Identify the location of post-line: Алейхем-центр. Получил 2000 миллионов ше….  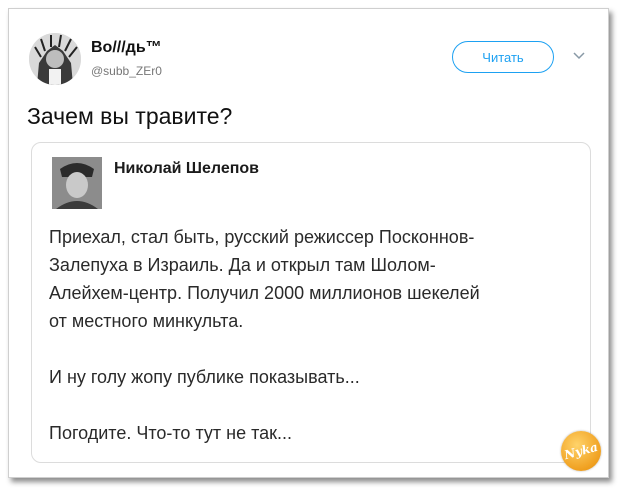
(264, 293).